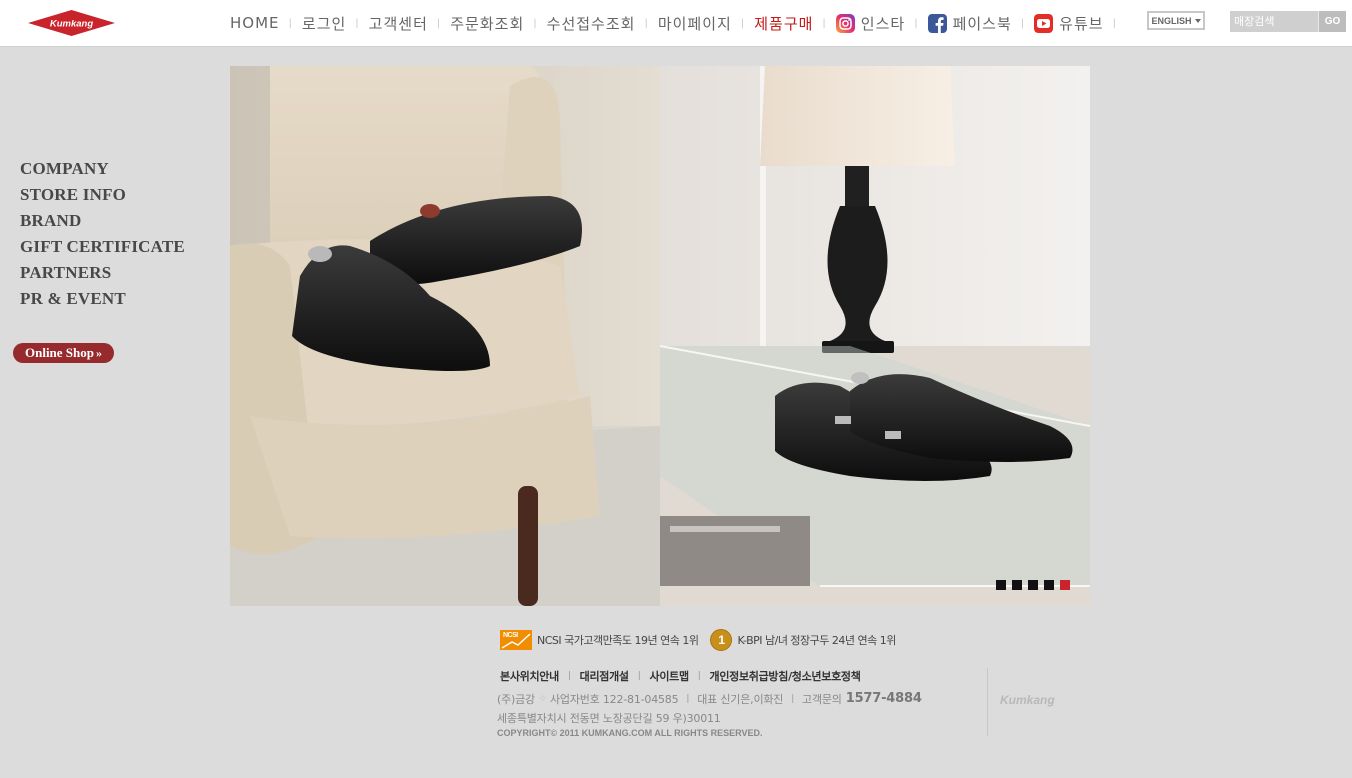  Describe the element at coordinates (255, 23) in the screenshot. I see `nav-home: HOME` at that location.